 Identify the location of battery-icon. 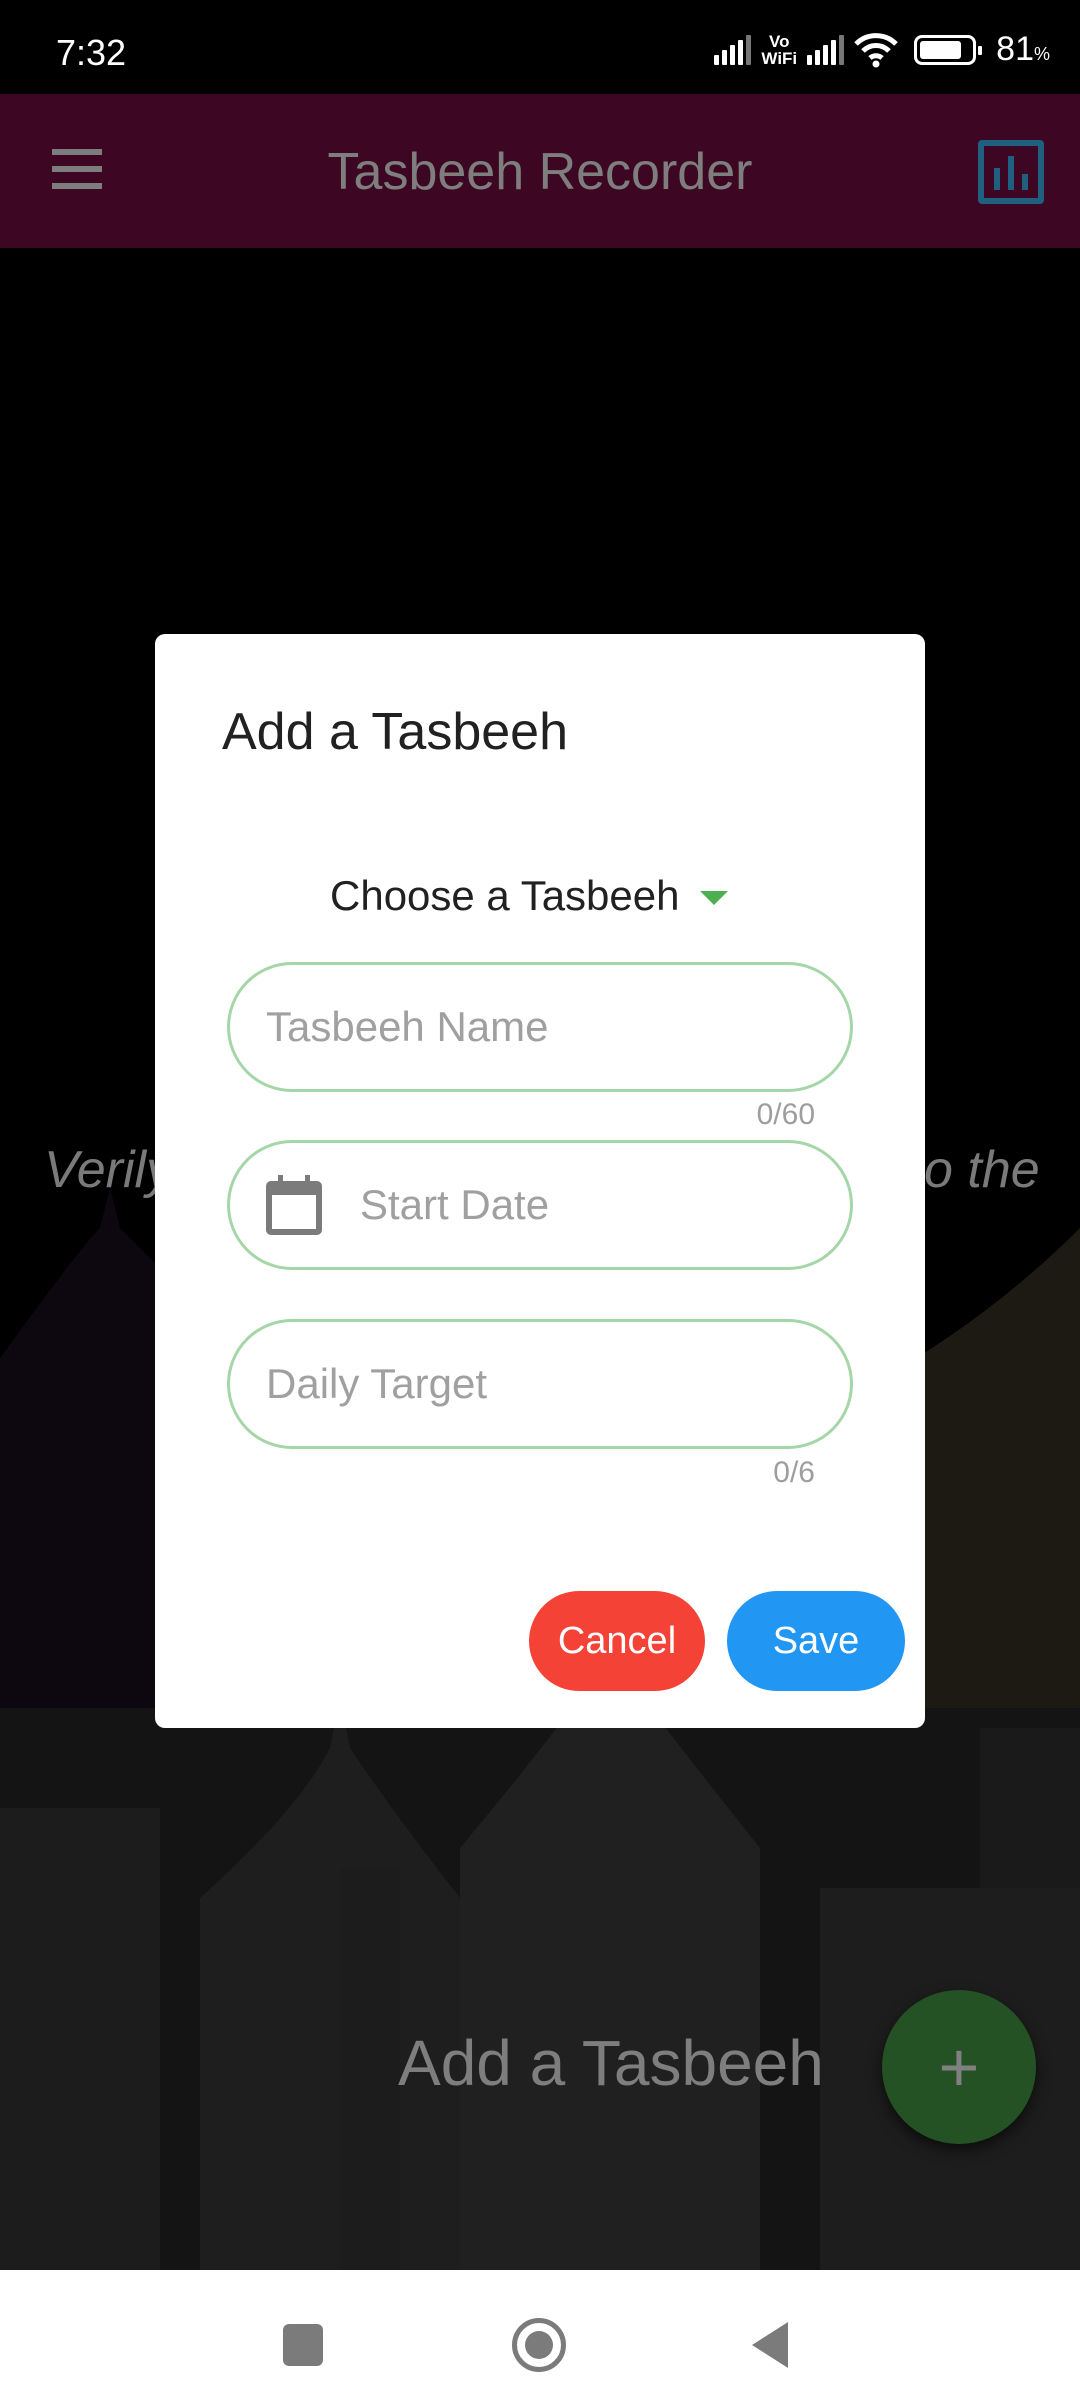
(948, 49).